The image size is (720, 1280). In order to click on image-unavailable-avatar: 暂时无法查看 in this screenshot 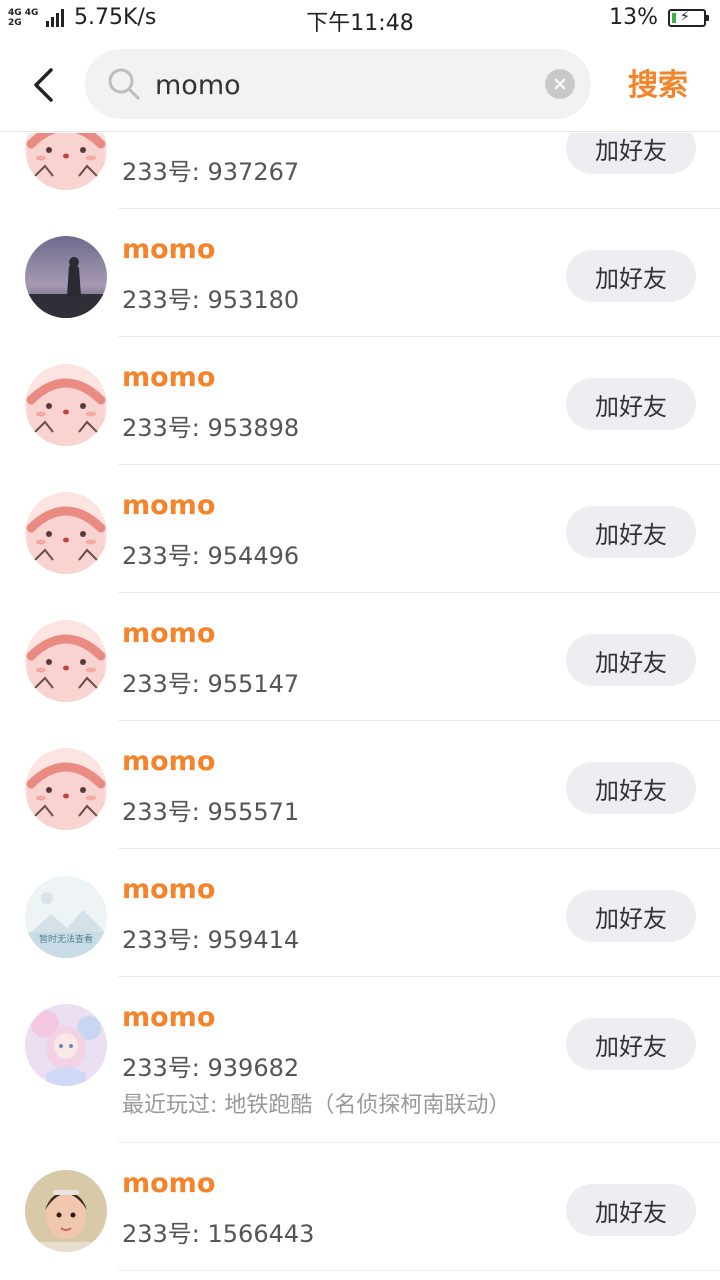, I will do `click(66, 917)`.